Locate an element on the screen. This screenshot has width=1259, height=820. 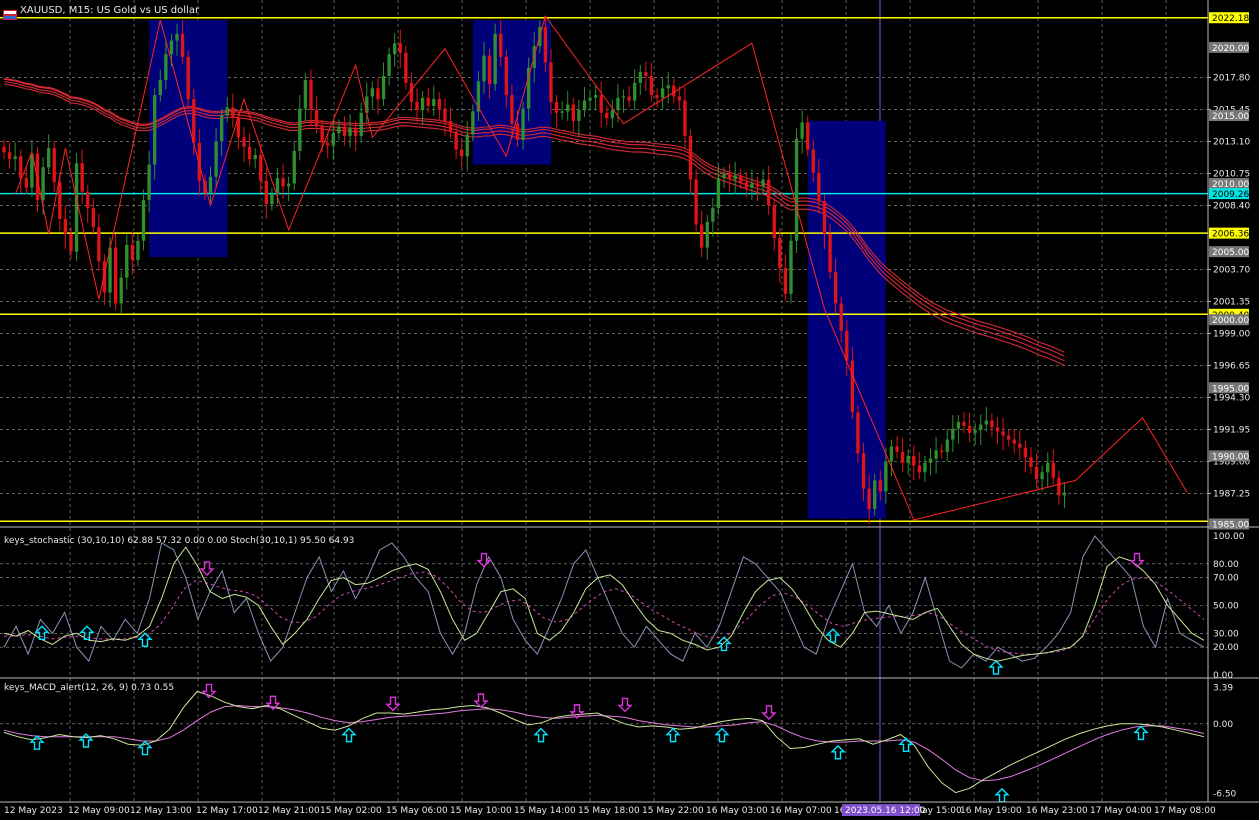
time-label: 16 May 07:00 is located at coordinates (801, 811).